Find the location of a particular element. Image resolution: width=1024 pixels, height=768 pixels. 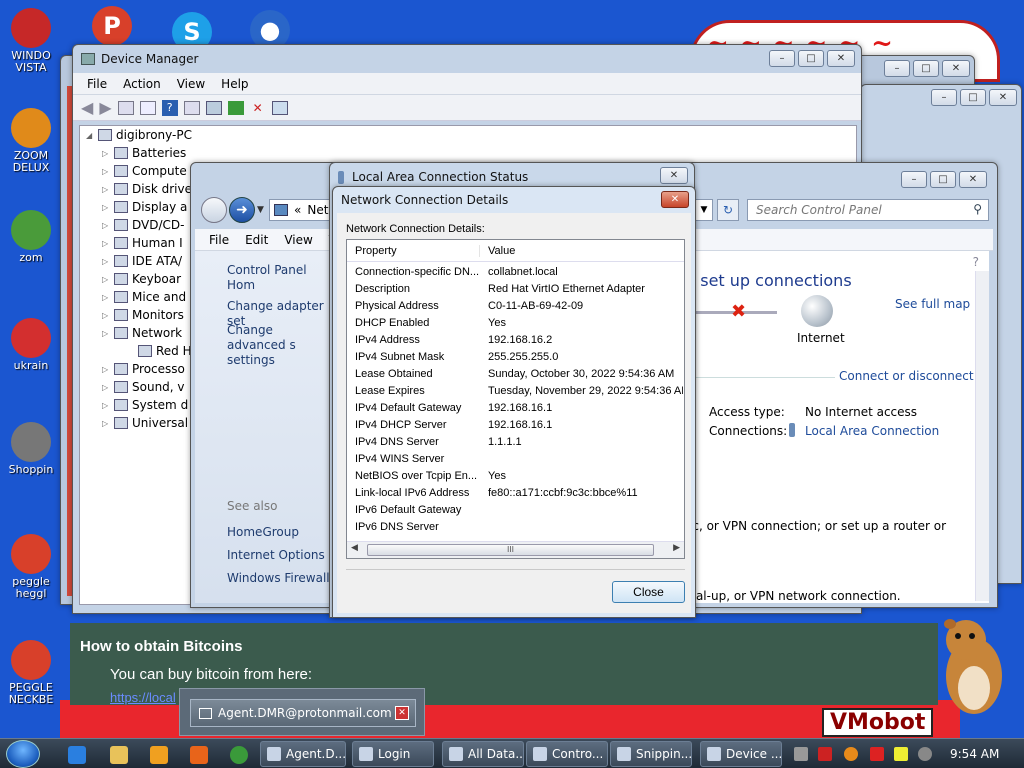

see-also-link: HomeGroup is located at coordinates (278, 532).